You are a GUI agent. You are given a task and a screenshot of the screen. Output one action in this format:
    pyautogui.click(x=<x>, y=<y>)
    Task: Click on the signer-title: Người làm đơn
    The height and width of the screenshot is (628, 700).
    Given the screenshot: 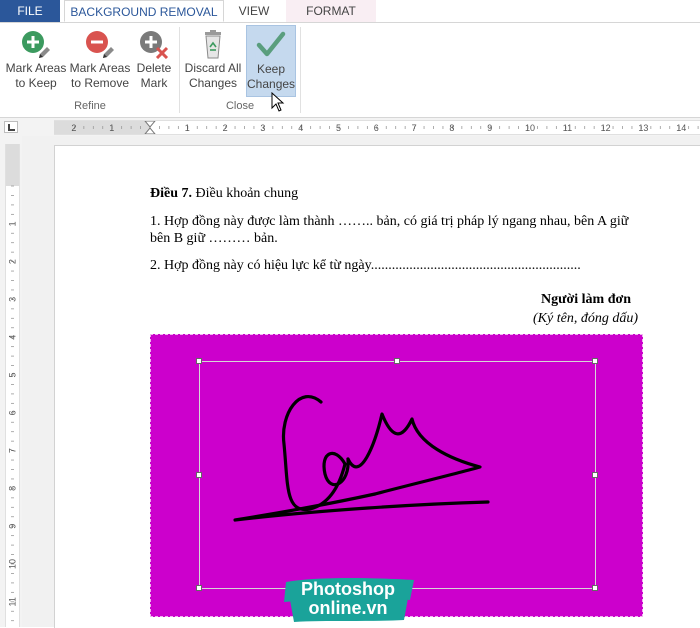 What is the action you would take?
    pyautogui.click(x=586, y=299)
    